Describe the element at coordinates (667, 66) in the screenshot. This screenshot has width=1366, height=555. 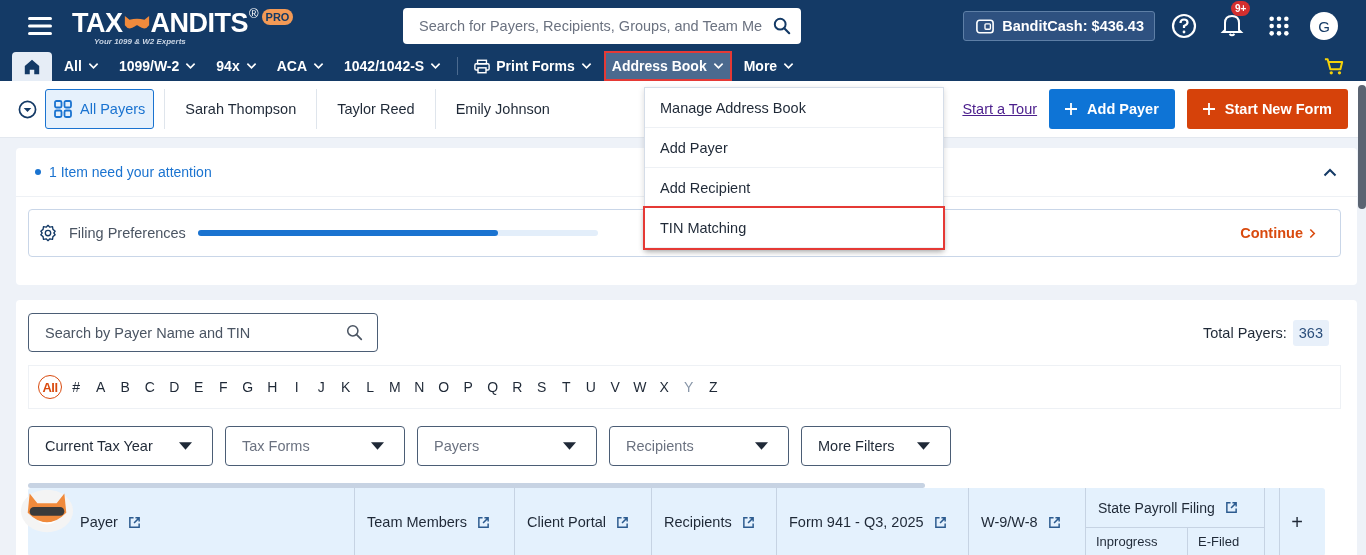
I see `nav-menu: Address Book` at that location.